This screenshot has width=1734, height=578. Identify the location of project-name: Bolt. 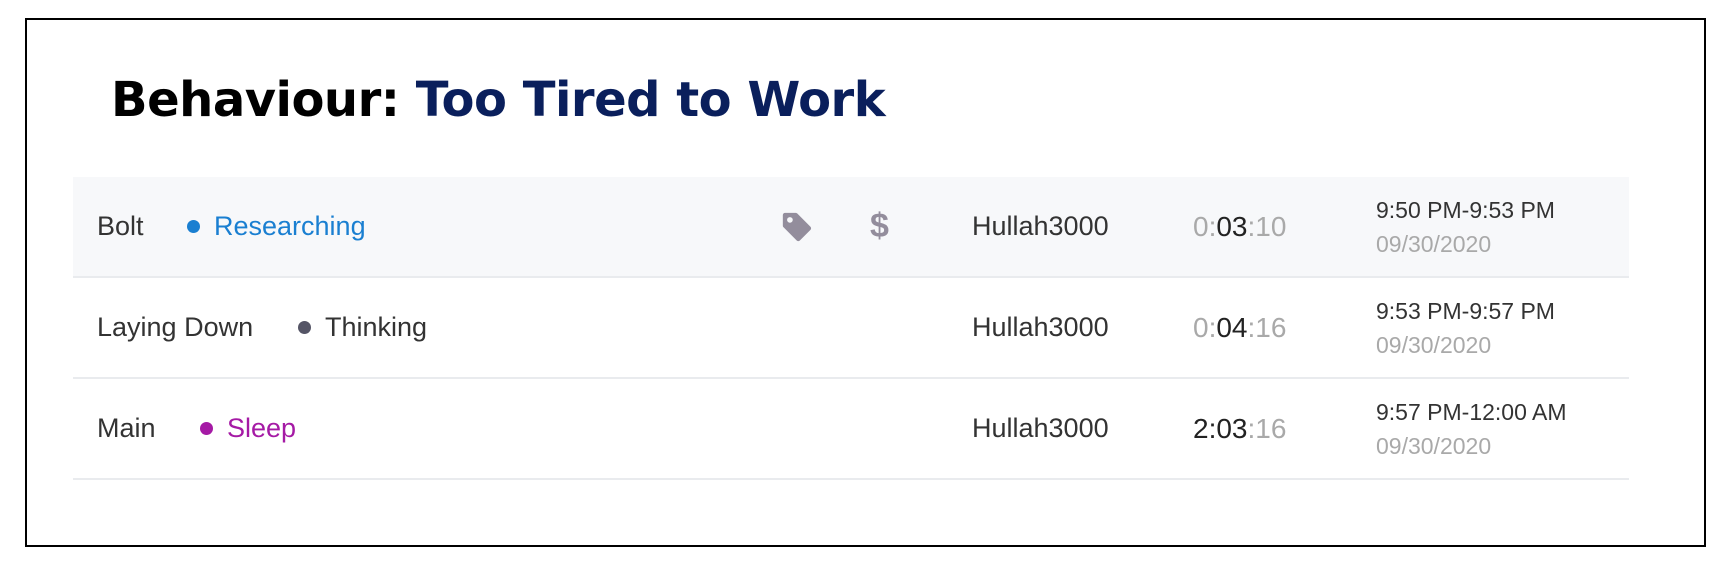
(120, 226).